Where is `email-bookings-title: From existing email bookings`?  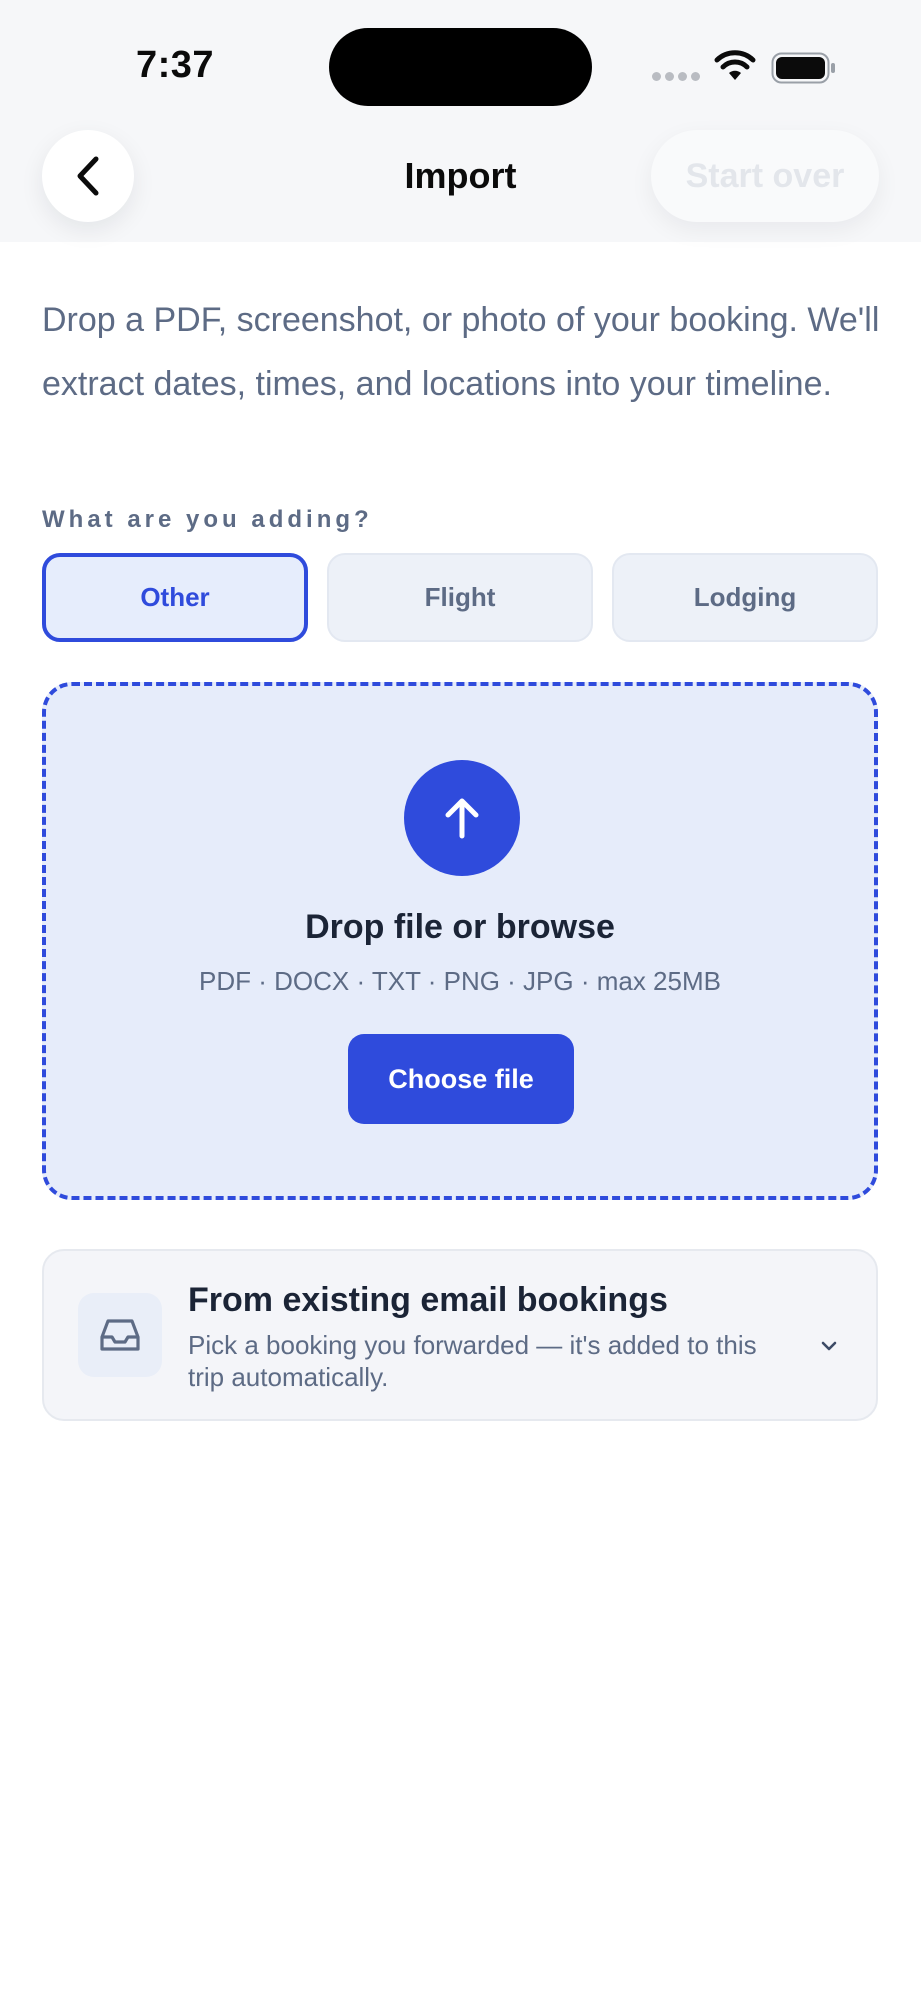
email-bookings-title: From existing email bookings is located at coordinates (428, 1300).